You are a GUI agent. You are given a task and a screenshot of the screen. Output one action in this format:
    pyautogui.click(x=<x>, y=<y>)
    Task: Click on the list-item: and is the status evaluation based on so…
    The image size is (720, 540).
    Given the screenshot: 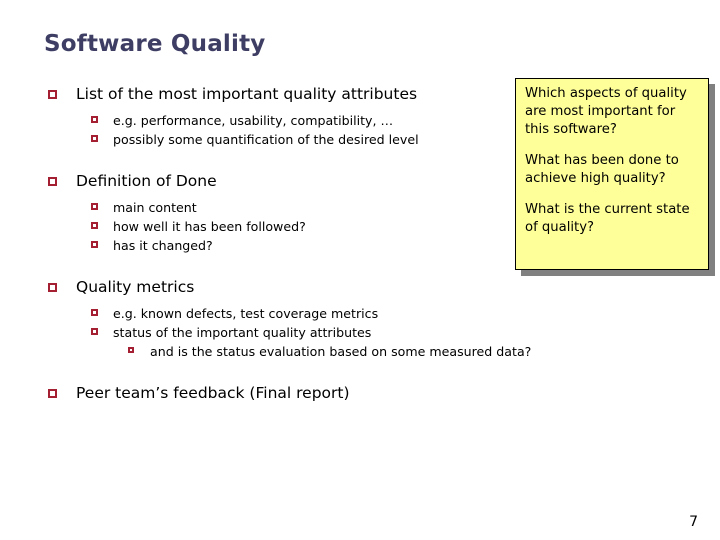 What is the action you would take?
    pyautogui.click(x=304, y=351)
    